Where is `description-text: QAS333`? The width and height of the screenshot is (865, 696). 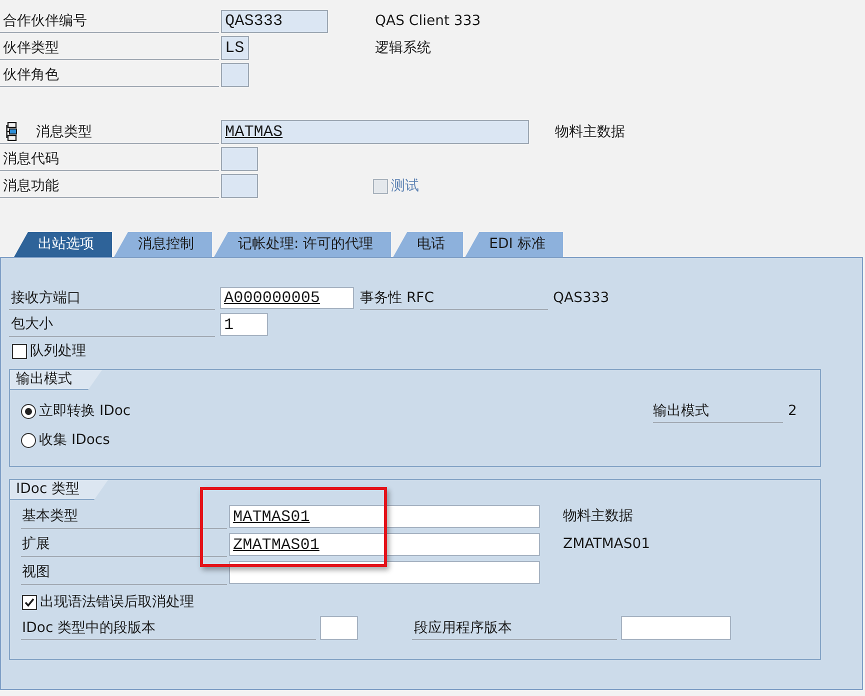 description-text: QAS333 is located at coordinates (581, 298).